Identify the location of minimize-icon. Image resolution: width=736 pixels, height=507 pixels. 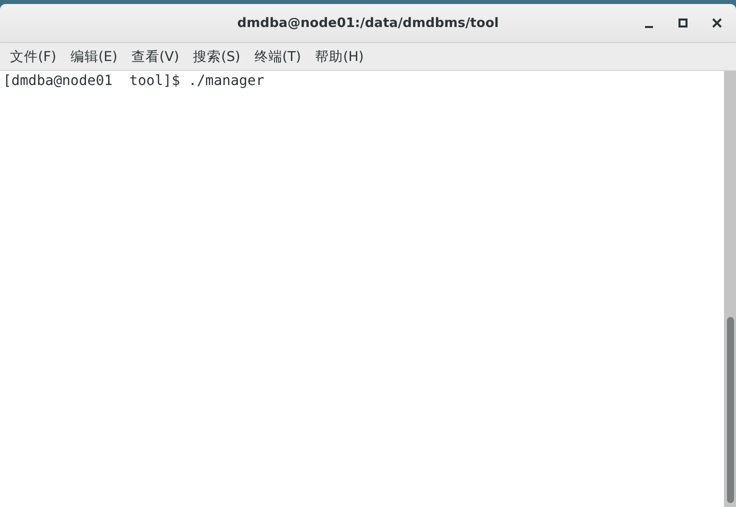
(649, 27).